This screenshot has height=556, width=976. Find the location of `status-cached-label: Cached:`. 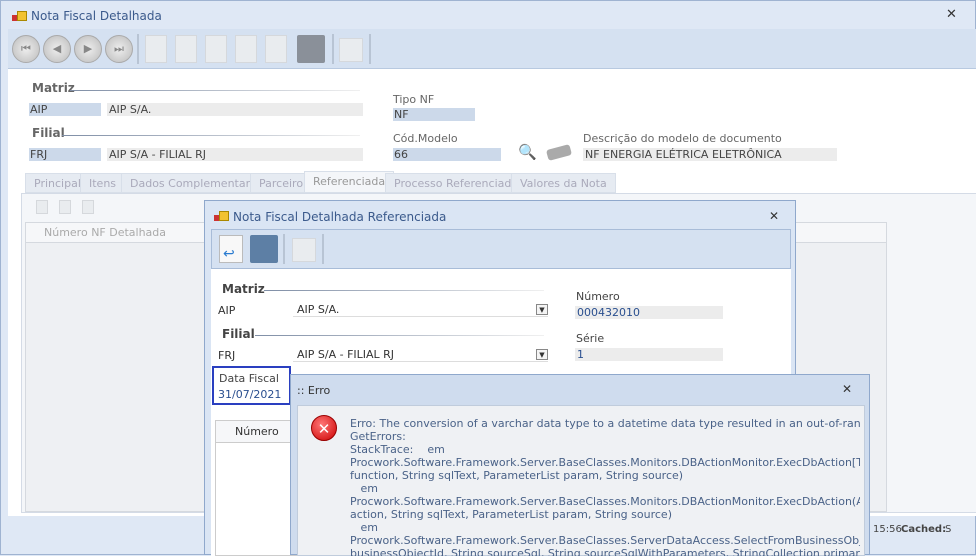

status-cached-label: Cached: is located at coordinates (924, 529).